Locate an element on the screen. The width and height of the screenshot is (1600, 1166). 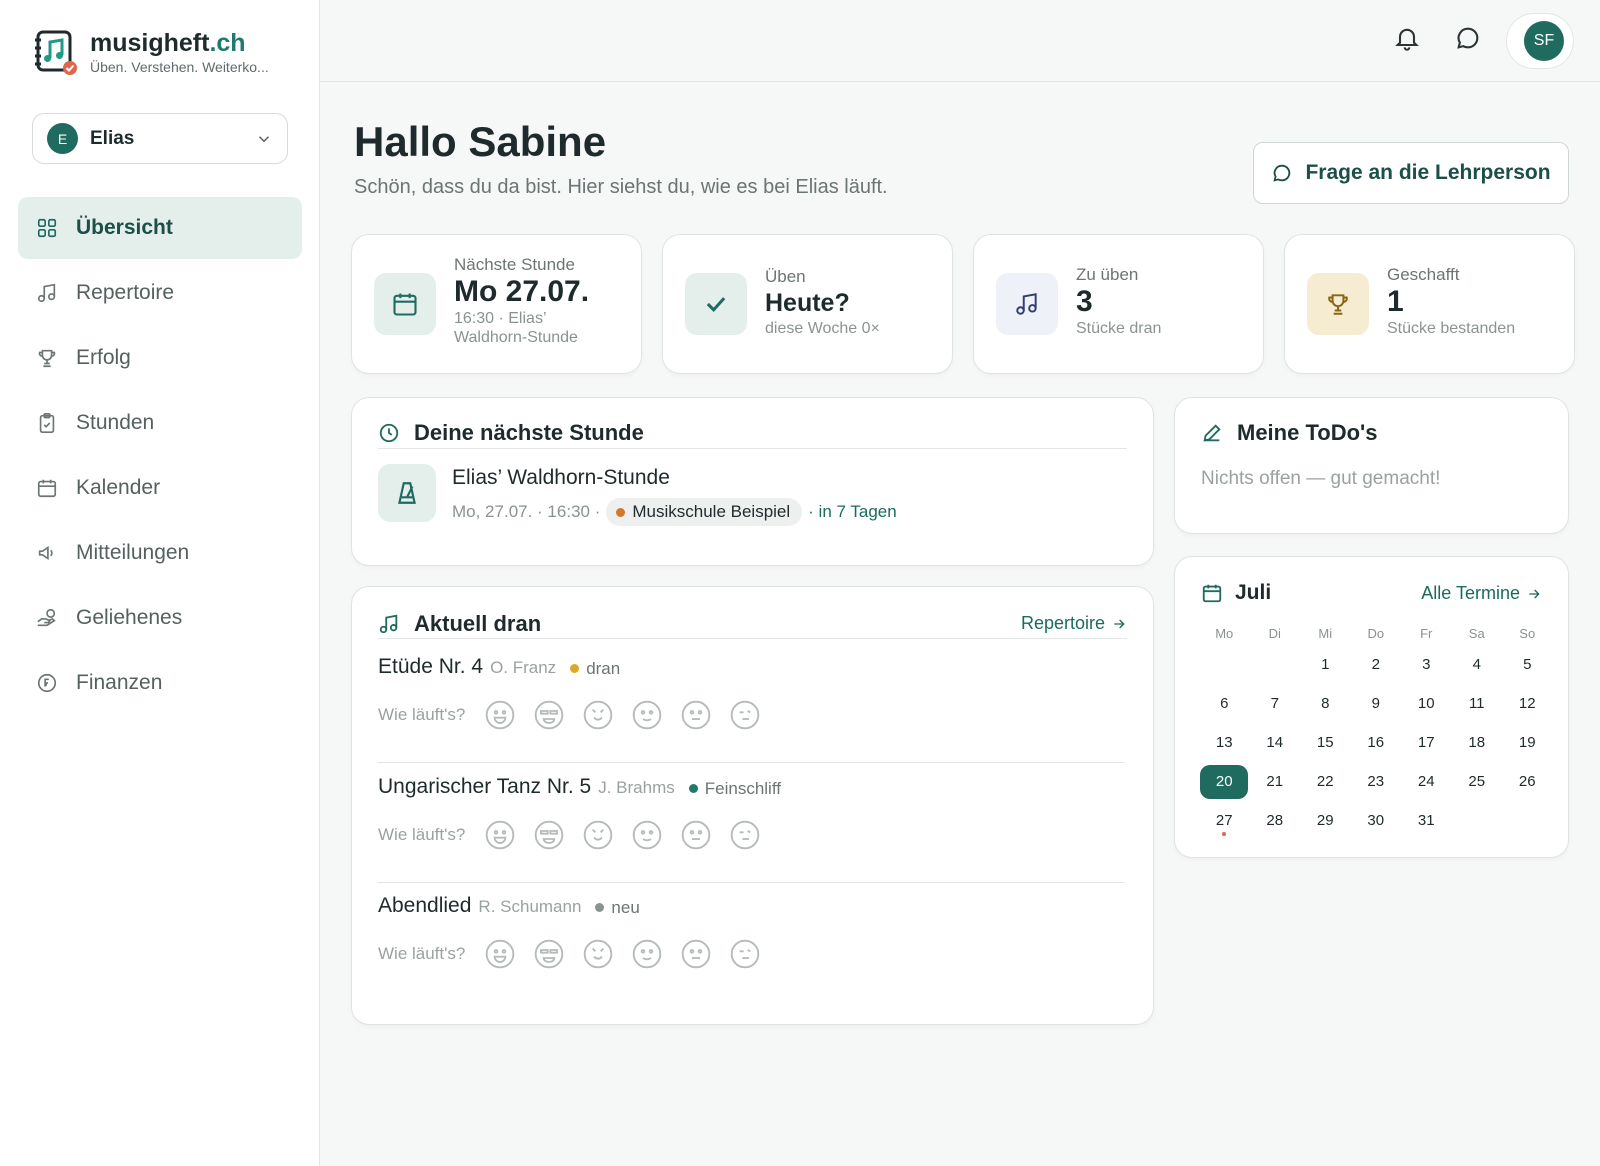
stat-sub: diese Woche 0× is located at coordinates (822, 328).